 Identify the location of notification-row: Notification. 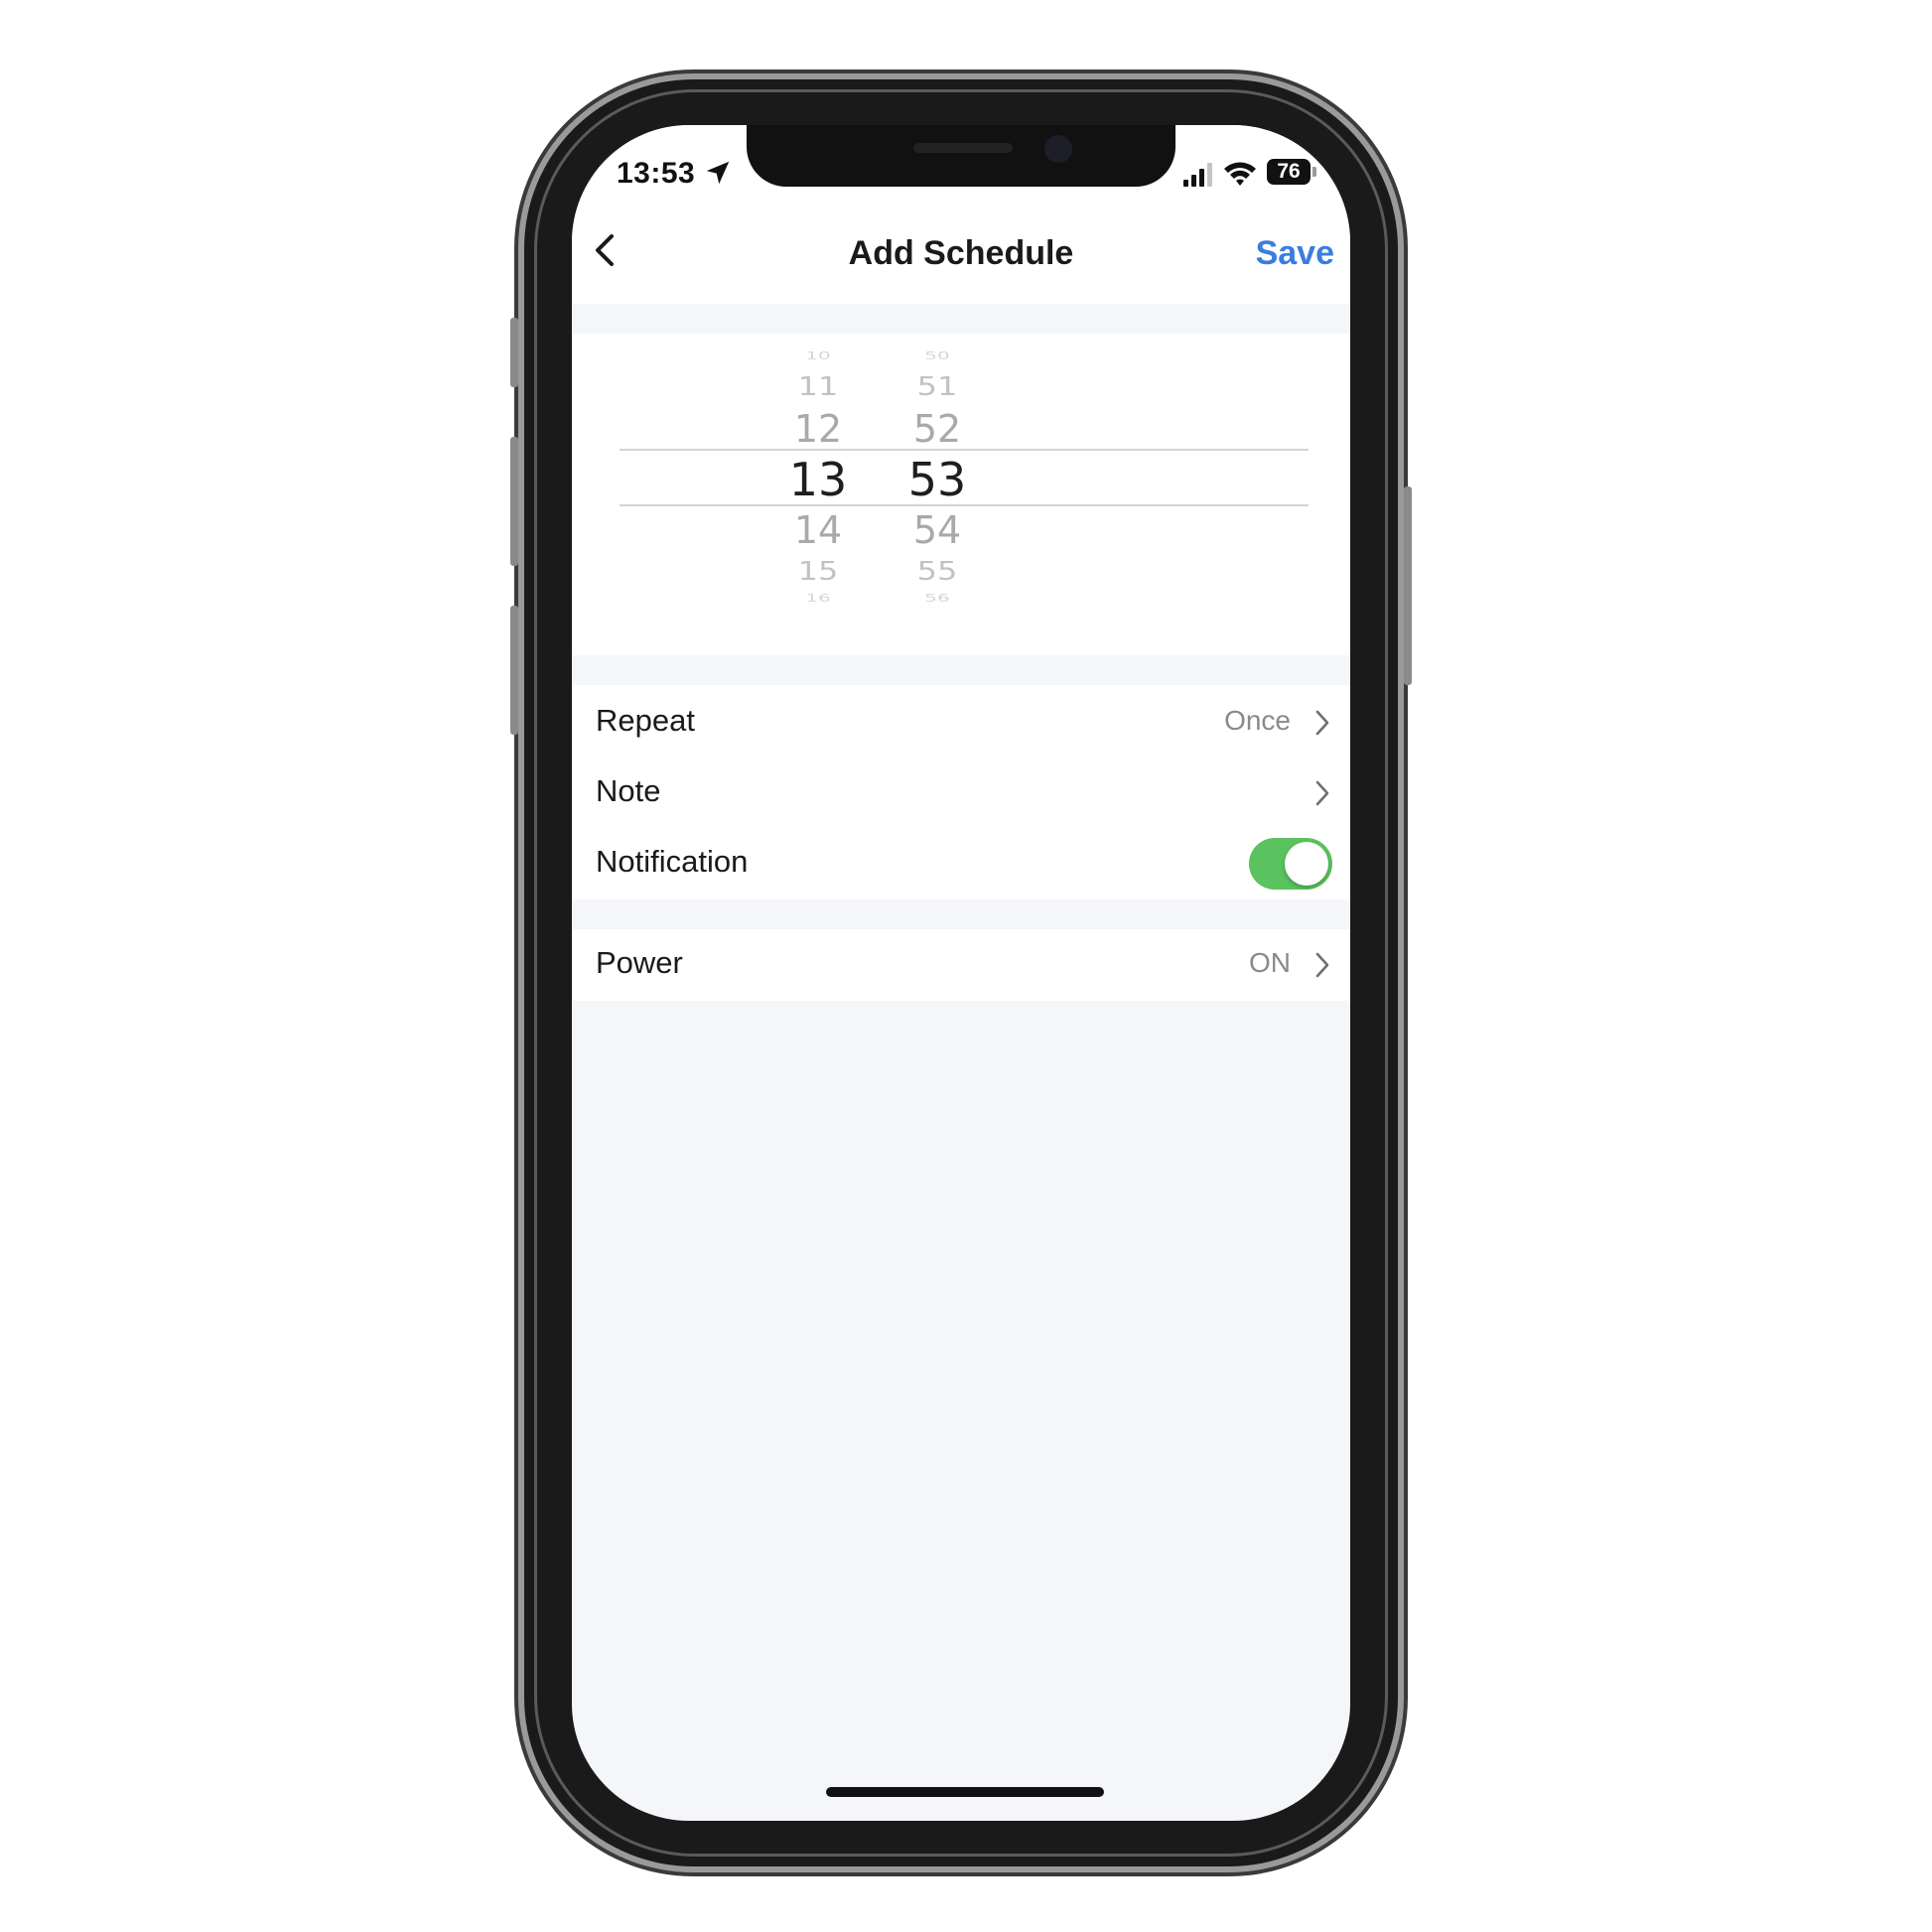
(961, 864).